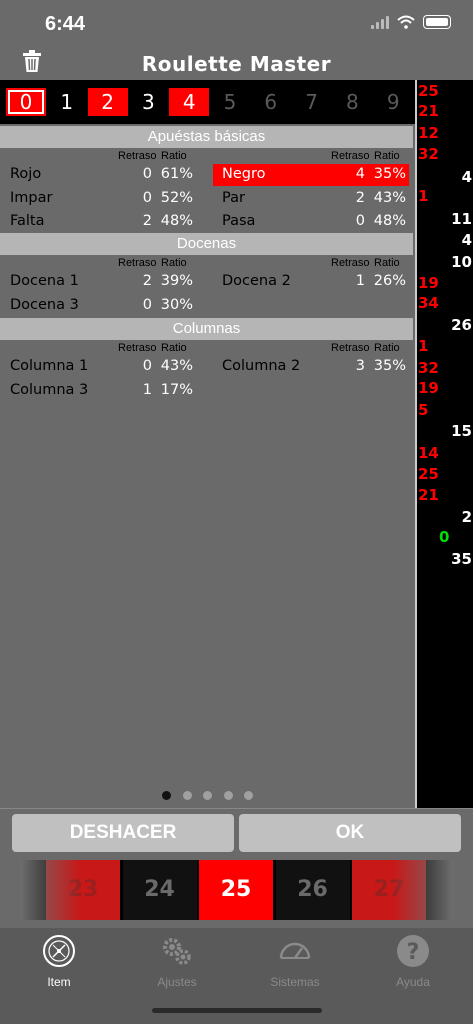 This screenshot has width=473, height=1024. I want to click on wheel-number-26: 26, so click(312, 890).